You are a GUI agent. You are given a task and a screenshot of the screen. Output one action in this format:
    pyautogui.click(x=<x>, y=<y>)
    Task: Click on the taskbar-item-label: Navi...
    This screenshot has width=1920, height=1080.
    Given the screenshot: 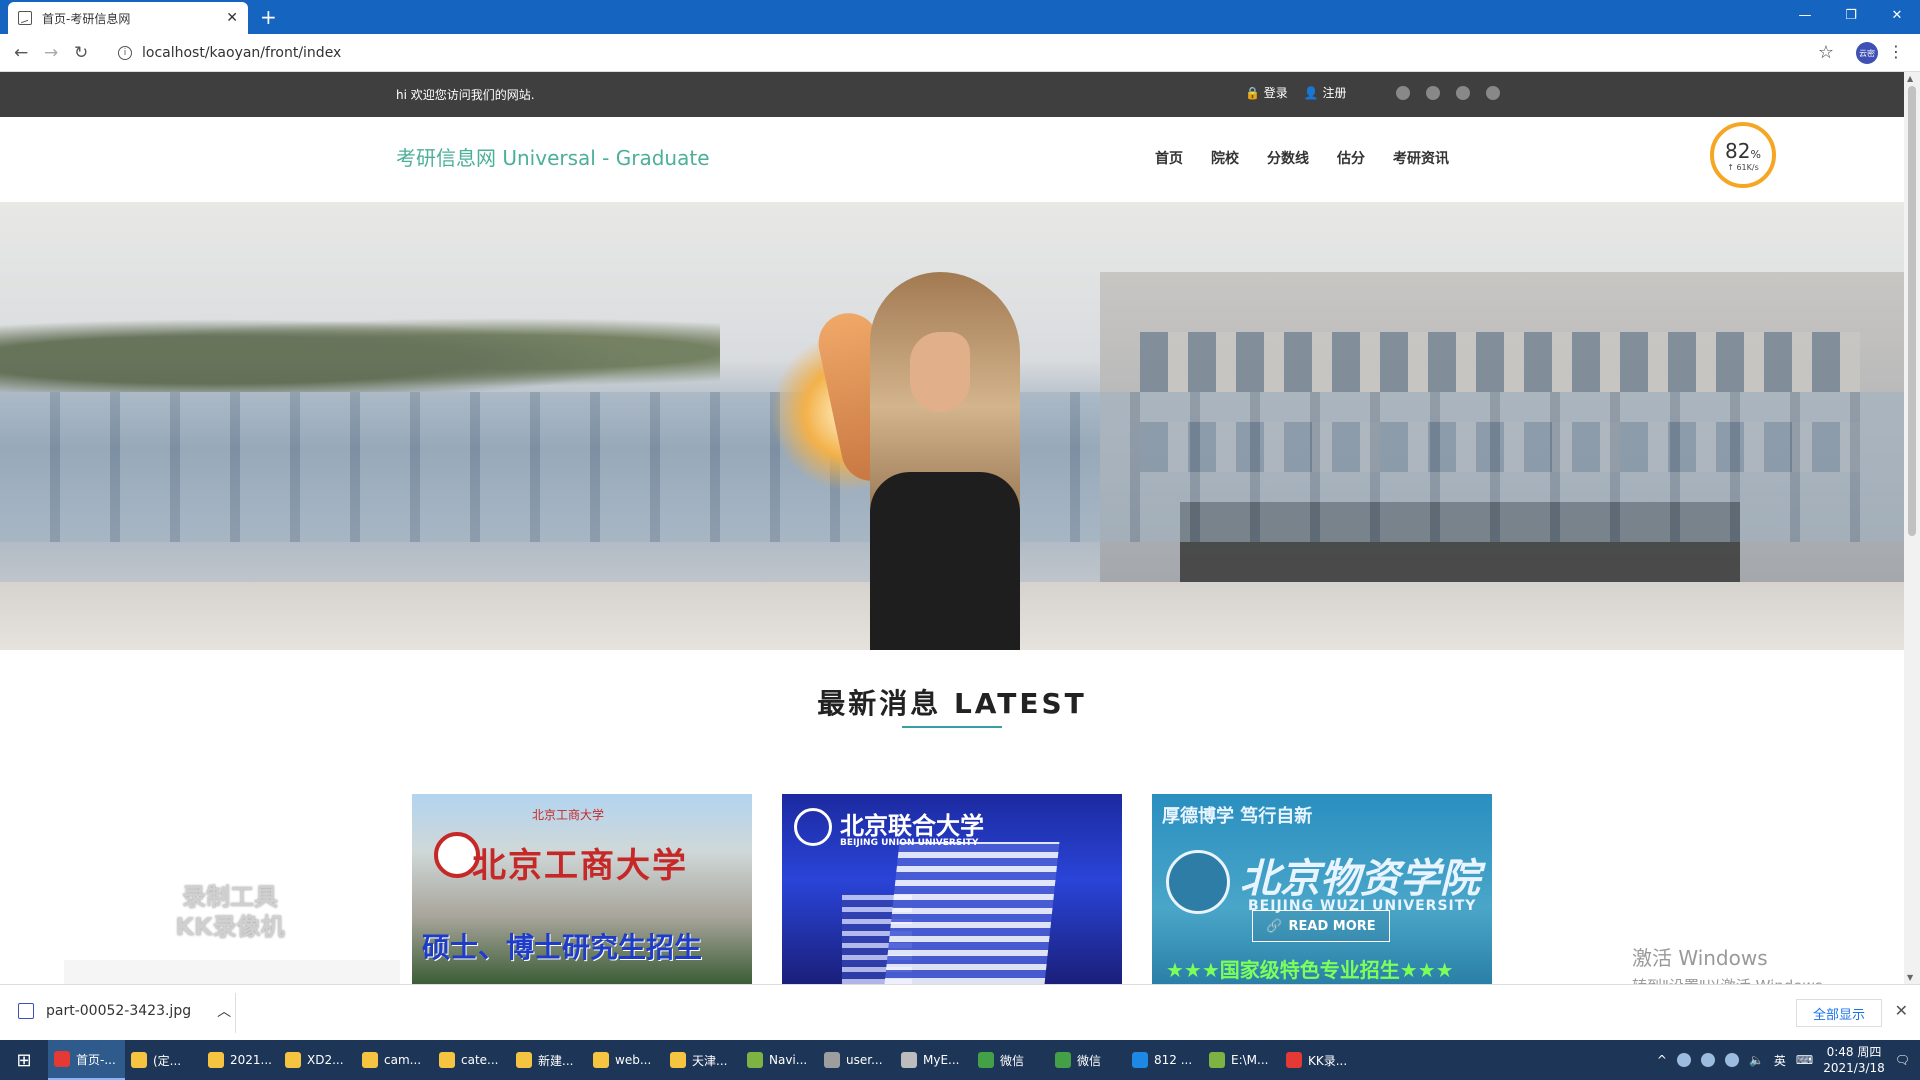 What is the action you would take?
    pyautogui.click(x=788, y=1060)
    